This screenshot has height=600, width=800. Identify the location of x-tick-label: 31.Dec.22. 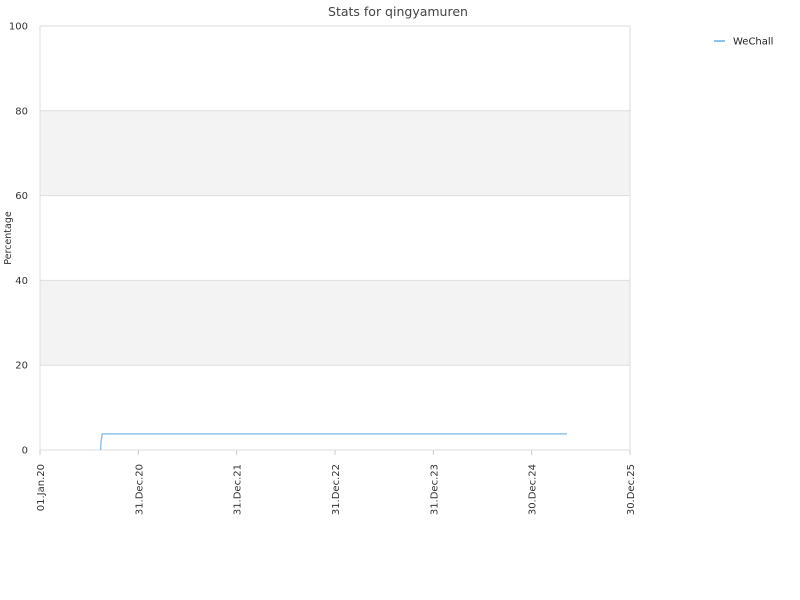
(336, 489).